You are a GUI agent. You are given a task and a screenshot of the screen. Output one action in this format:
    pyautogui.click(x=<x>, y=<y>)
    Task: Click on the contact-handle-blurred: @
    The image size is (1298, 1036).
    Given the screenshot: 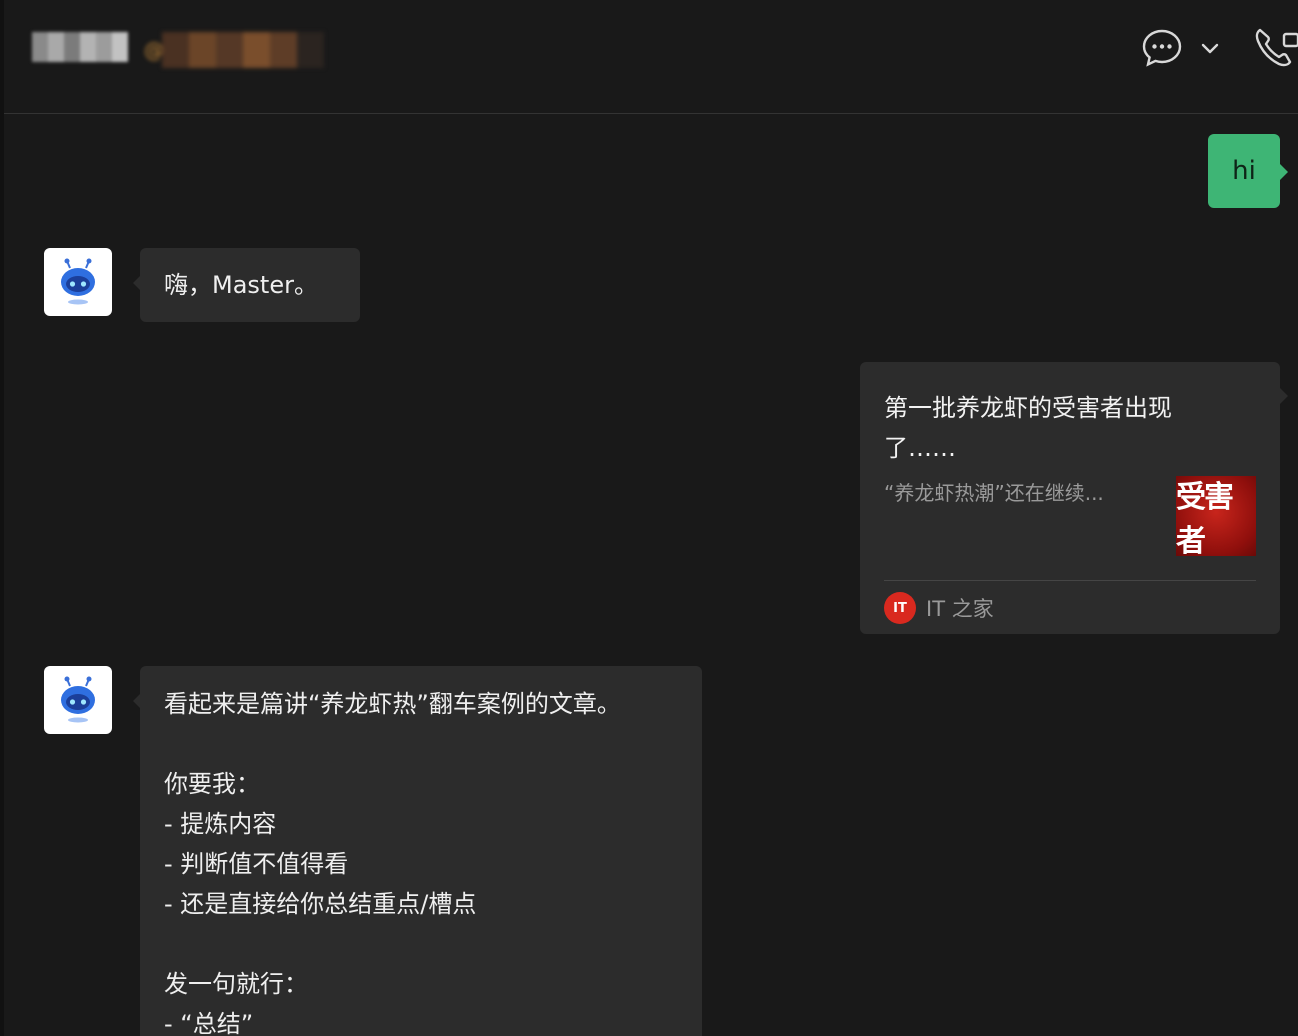 What is the action you would take?
    pyautogui.click(x=234, y=50)
    